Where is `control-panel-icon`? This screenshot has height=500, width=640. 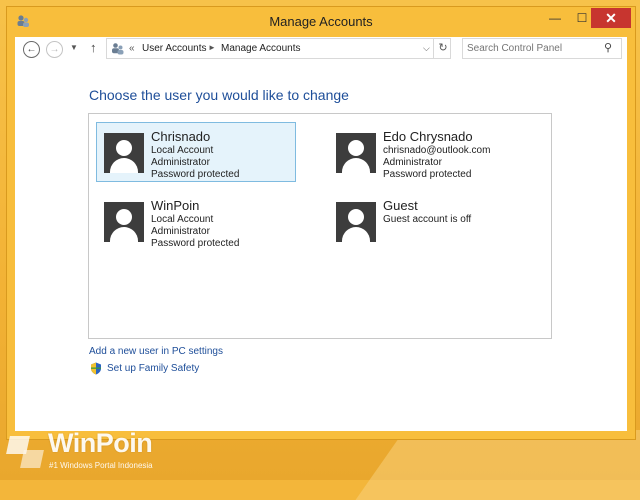
control-panel-icon is located at coordinates (118, 49).